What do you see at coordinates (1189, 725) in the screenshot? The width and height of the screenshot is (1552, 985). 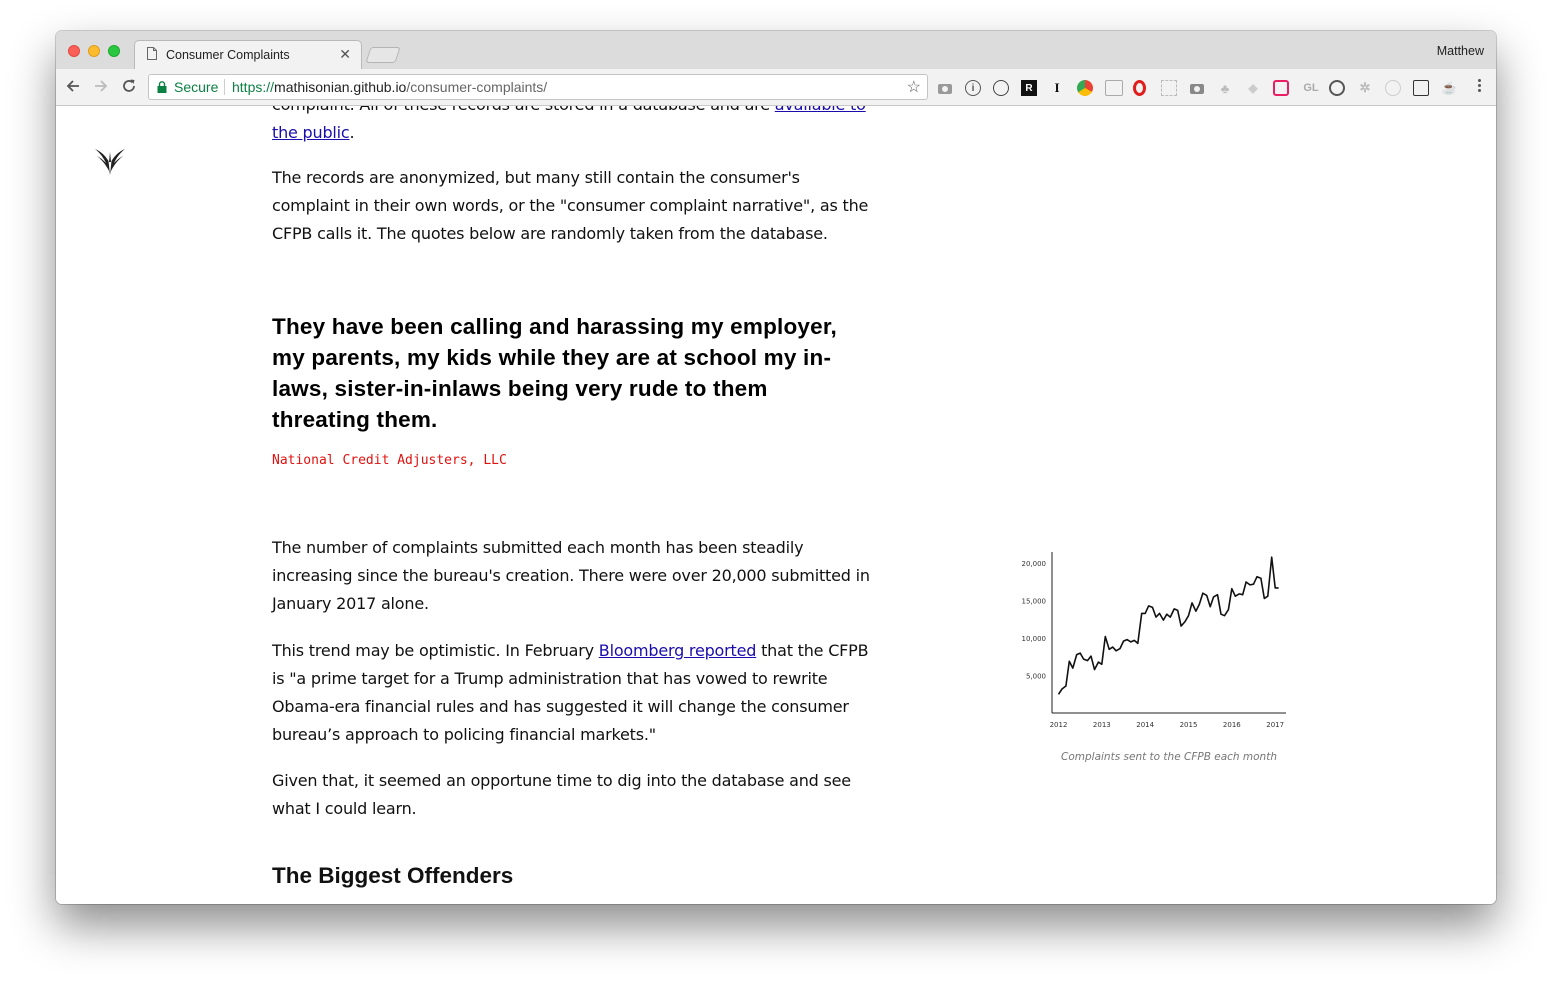 I see `x-tick-label: 2015` at bounding box center [1189, 725].